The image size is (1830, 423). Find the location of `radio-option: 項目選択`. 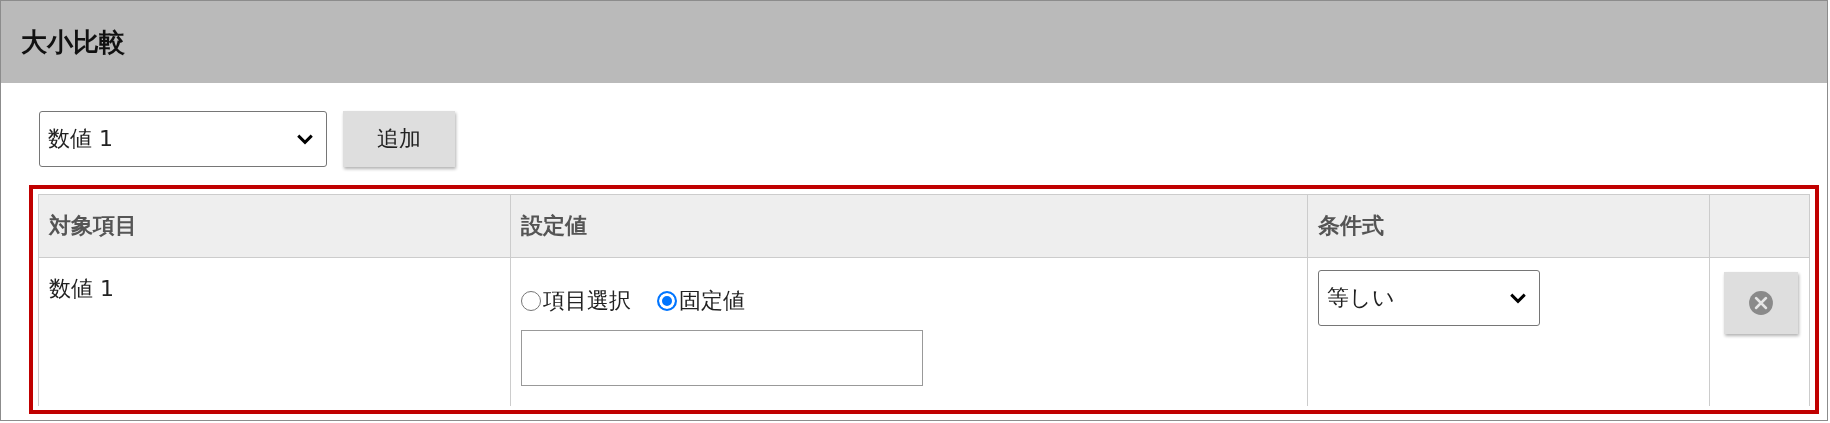

radio-option: 項目選択 is located at coordinates (576, 301).